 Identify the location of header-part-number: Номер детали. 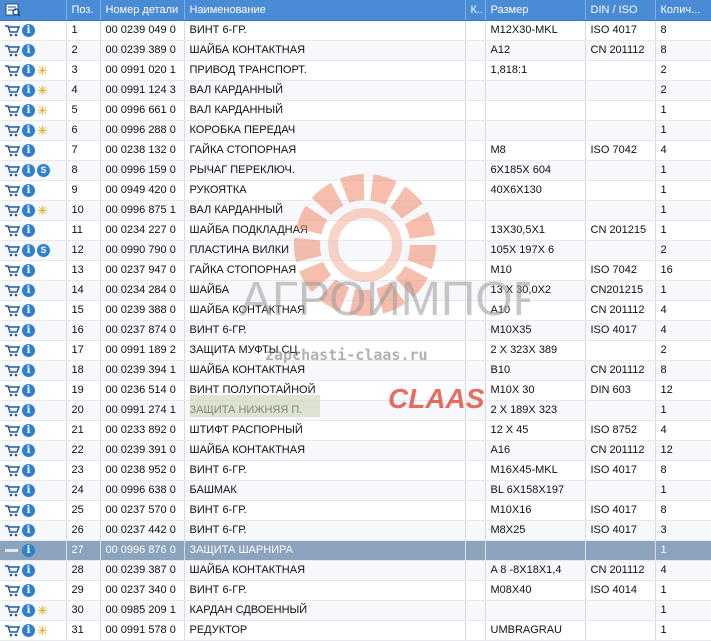
(142, 10).